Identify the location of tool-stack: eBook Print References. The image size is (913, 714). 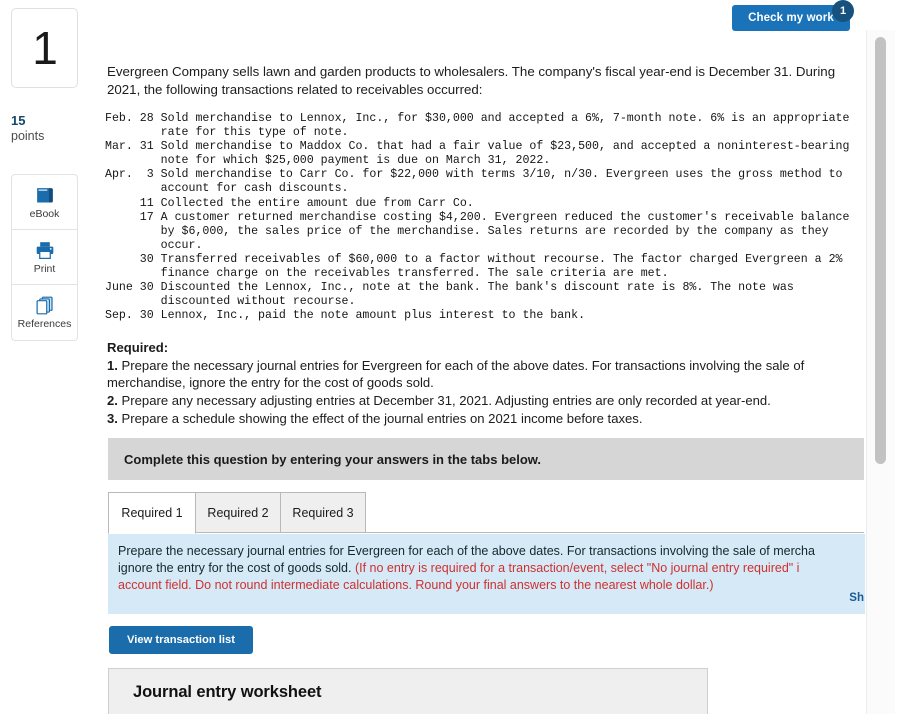
(44, 257).